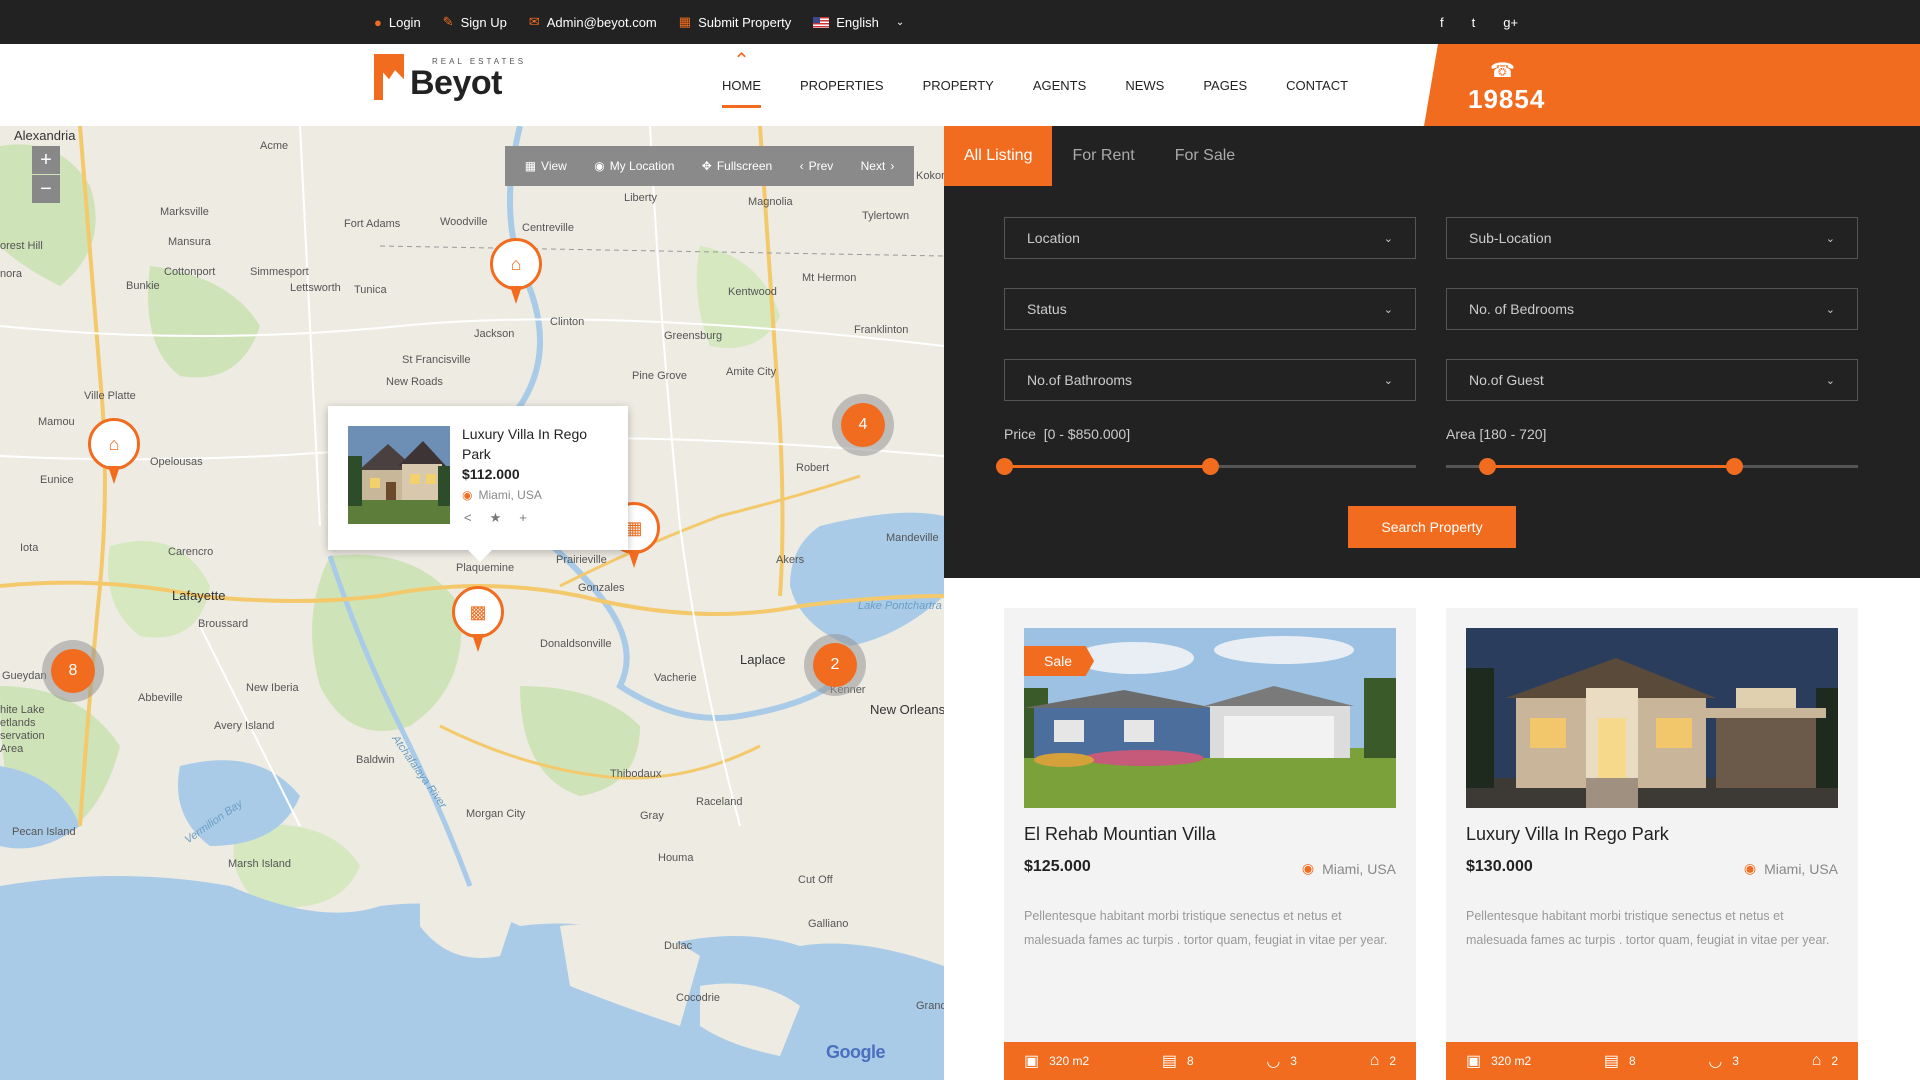 Image resolution: width=1920 pixels, height=1080 pixels. What do you see at coordinates (1432, 527) in the screenshot?
I see `search-property-button: Search Property` at bounding box center [1432, 527].